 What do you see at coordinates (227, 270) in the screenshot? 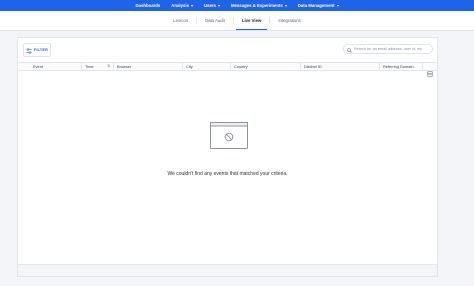
I see `panel-footer` at bounding box center [227, 270].